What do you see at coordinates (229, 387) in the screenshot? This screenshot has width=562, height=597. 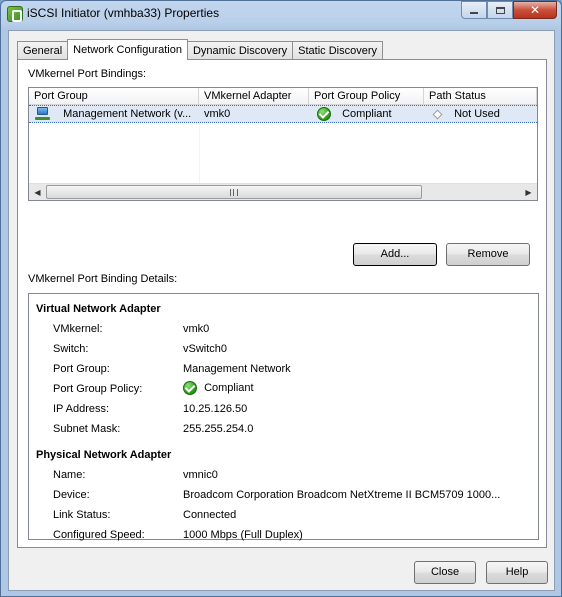 I see `policy-detail-value: Compliant` at bounding box center [229, 387].